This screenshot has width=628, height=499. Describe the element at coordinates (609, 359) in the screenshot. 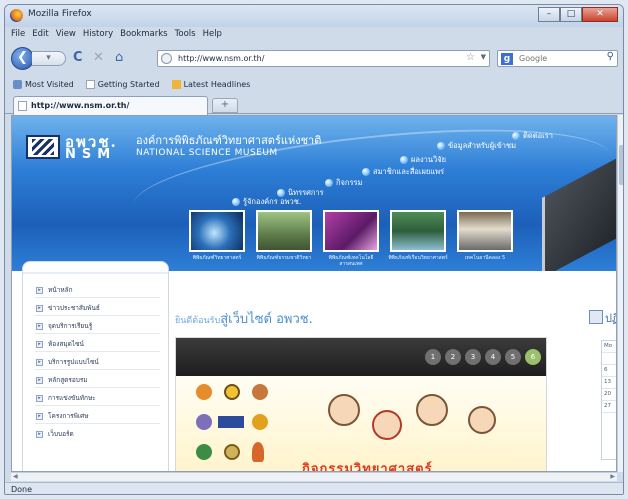

I see `calendar-cell` at that location.